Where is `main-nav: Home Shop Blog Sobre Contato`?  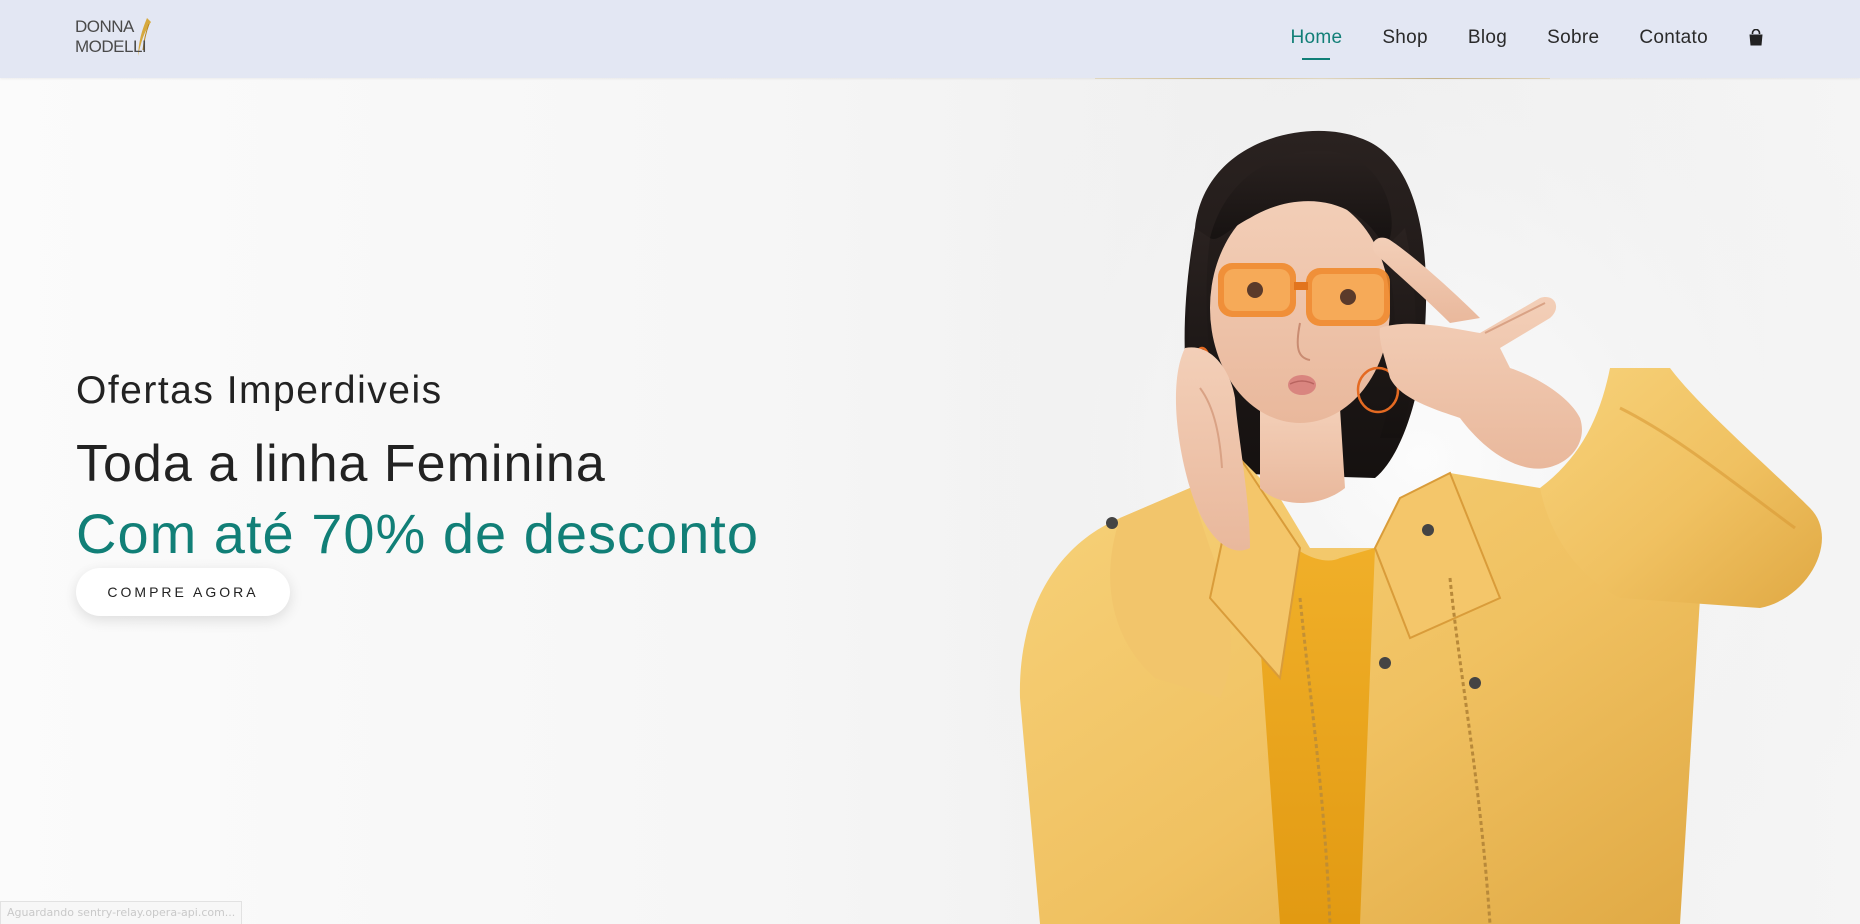
main-nav: Home Shop Blog Sobre Contato is located at coordinates (1507, 38).